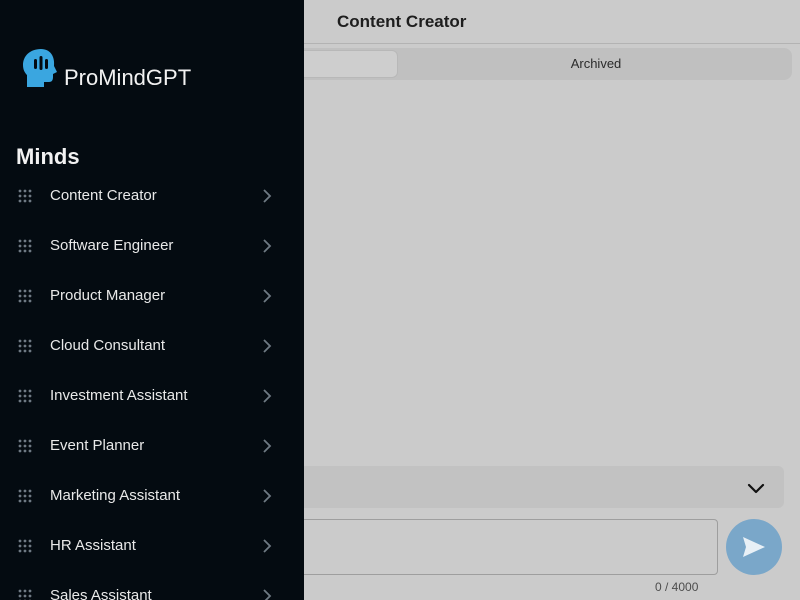 The width and height of the screenshot is (800, 600). What do you see at coordinates (756, 488) in the screenshot?
I see `chevron-down-icon` at bounding box center [756, 488].